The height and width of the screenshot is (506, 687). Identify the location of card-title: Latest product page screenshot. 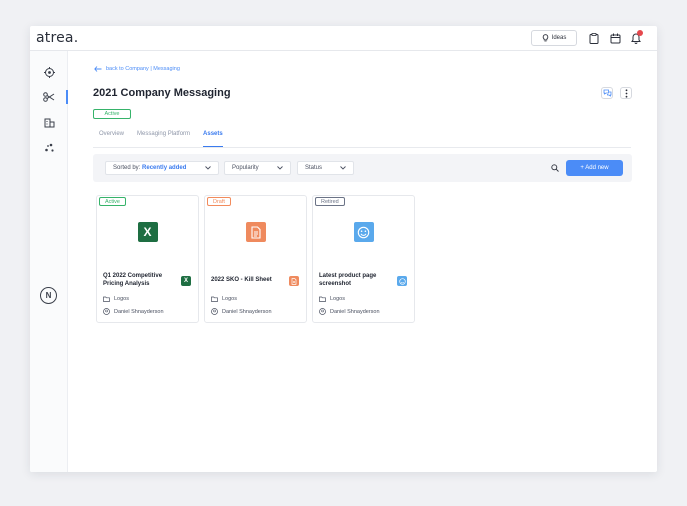
(355, 280).